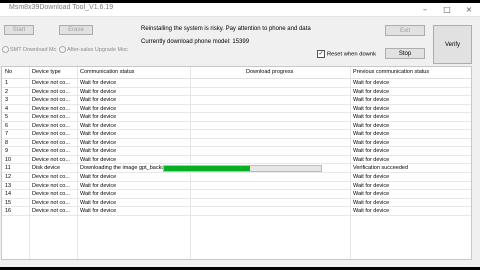  What do you see at coordinates (7, 151) in the screenshot?
I see `cell-no: 9` at bounding box center [7, 151].